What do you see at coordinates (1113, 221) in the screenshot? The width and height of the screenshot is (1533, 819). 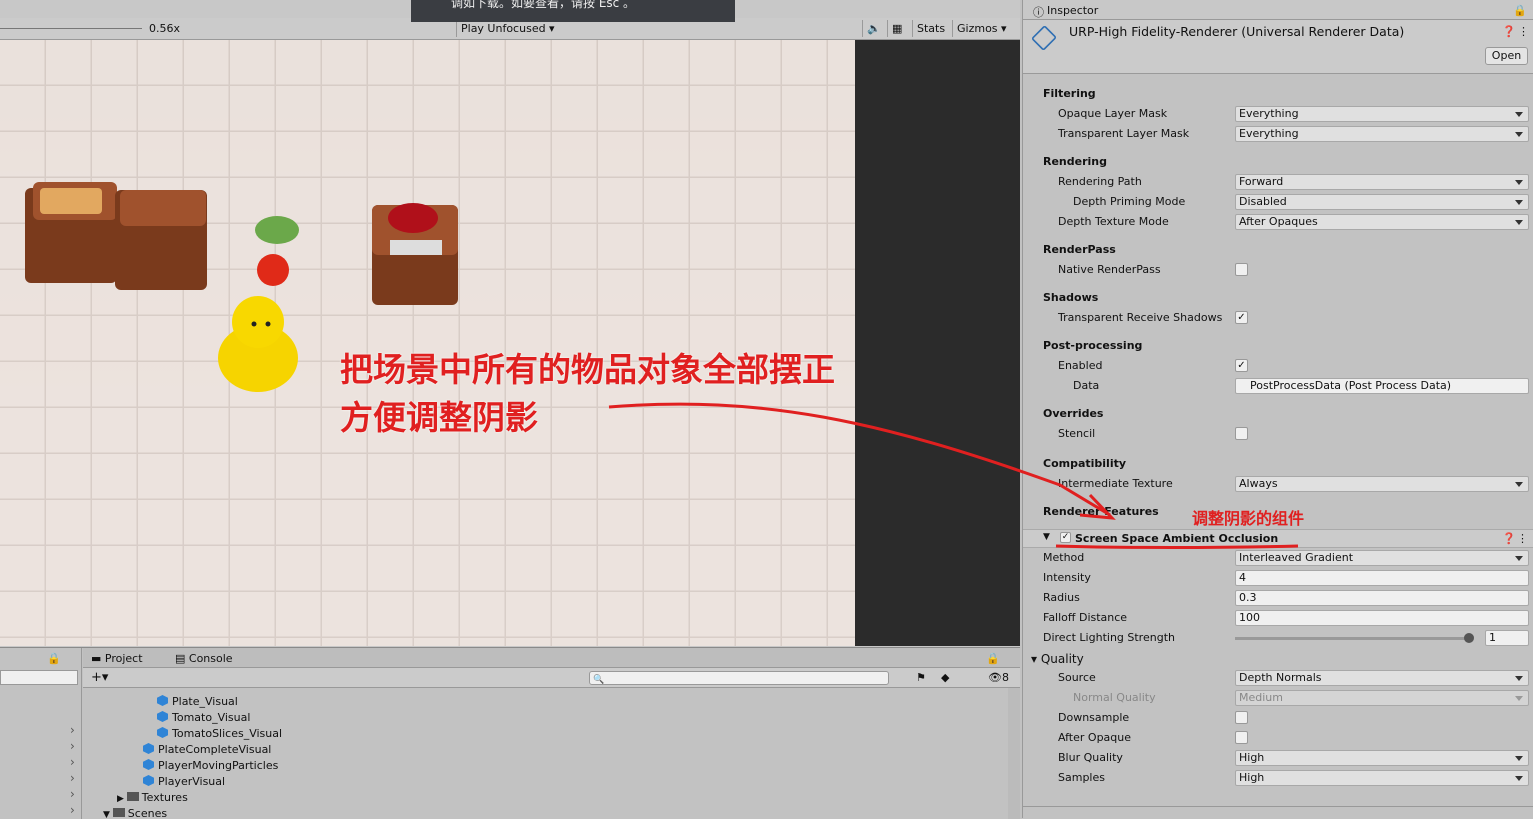 I see `depth-texture-mode-label: Depth Texture Mode` at bounding box center [1113, 221].